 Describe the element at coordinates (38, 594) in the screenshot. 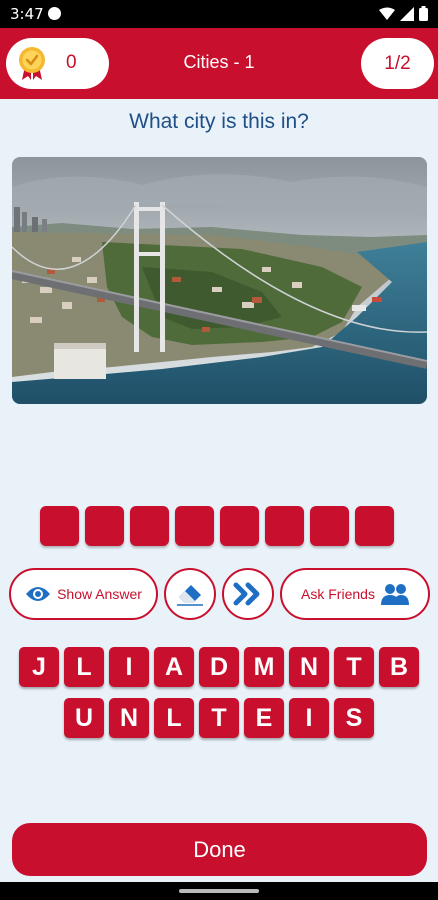

I see `eye-icon` at that location.